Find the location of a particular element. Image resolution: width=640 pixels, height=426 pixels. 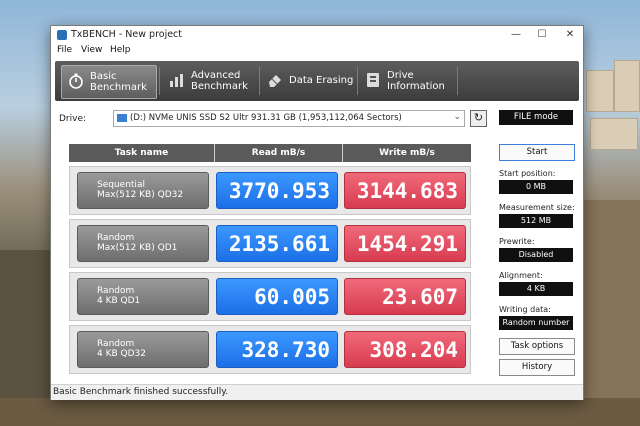

drive-label: Drive: is located at coordinates (73, 119).